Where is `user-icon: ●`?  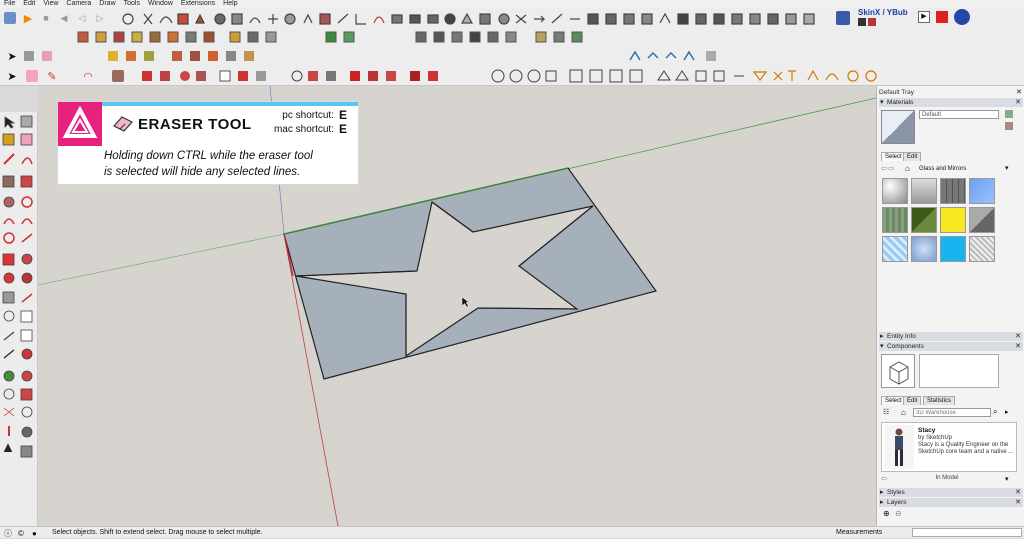 user-icon: ● is located at coordinates (34, 533).